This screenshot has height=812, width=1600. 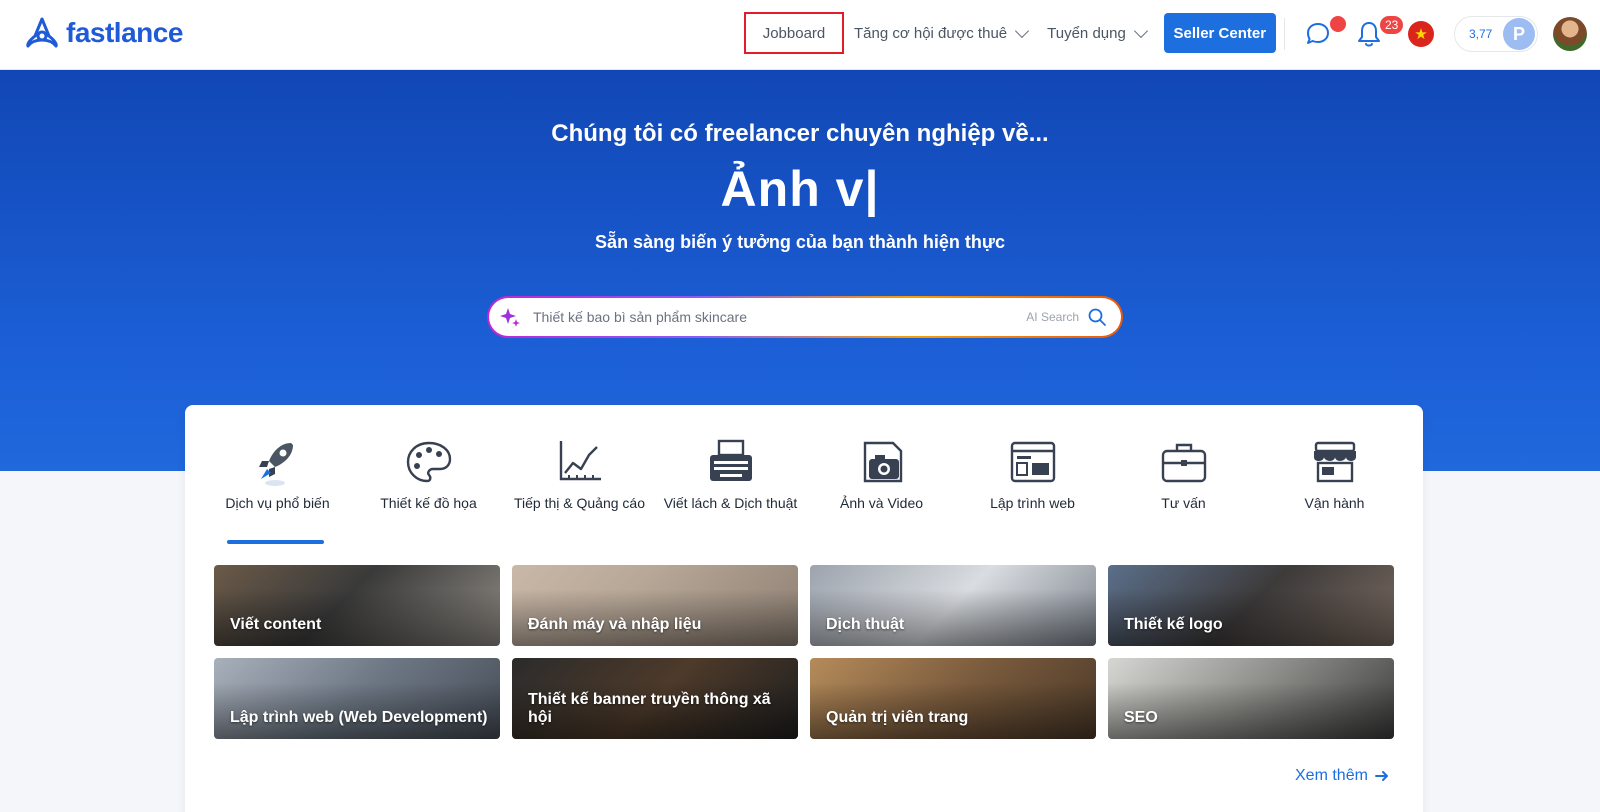 I want to click on chart-icon, so click(x=580, y=461).